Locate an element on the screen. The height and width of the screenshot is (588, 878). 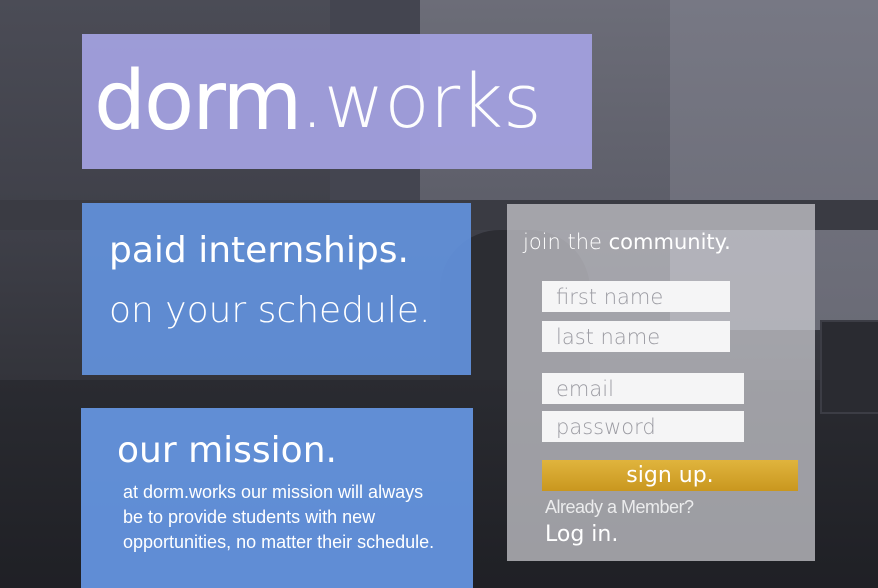
tagline-line-1: paid internships. is located at coordinates (259, 250).